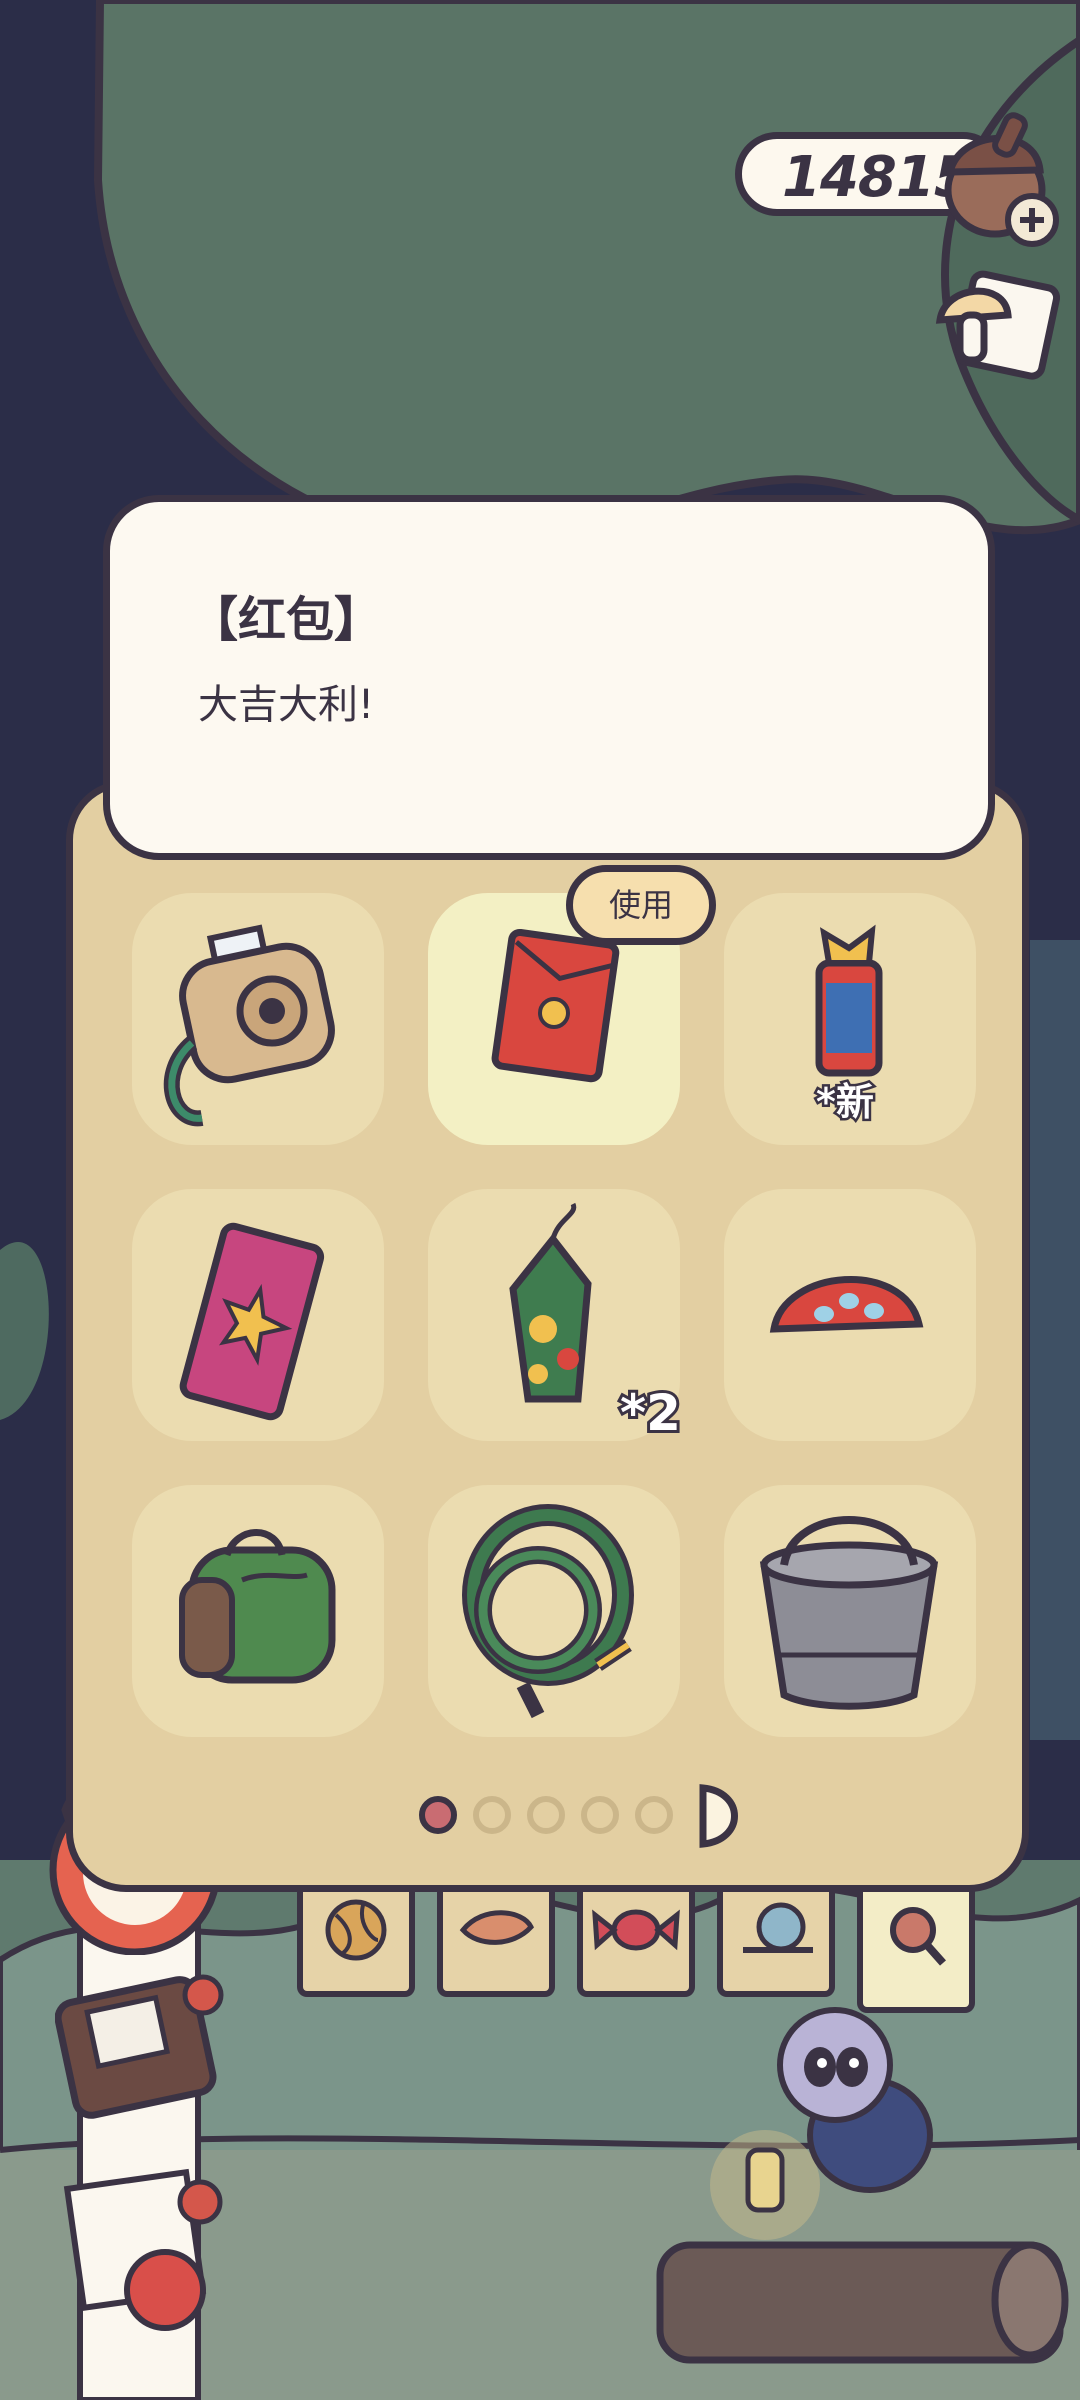 This screenshot has height=2400, width=1080. I want to click on pagination, so click(540, 1817).